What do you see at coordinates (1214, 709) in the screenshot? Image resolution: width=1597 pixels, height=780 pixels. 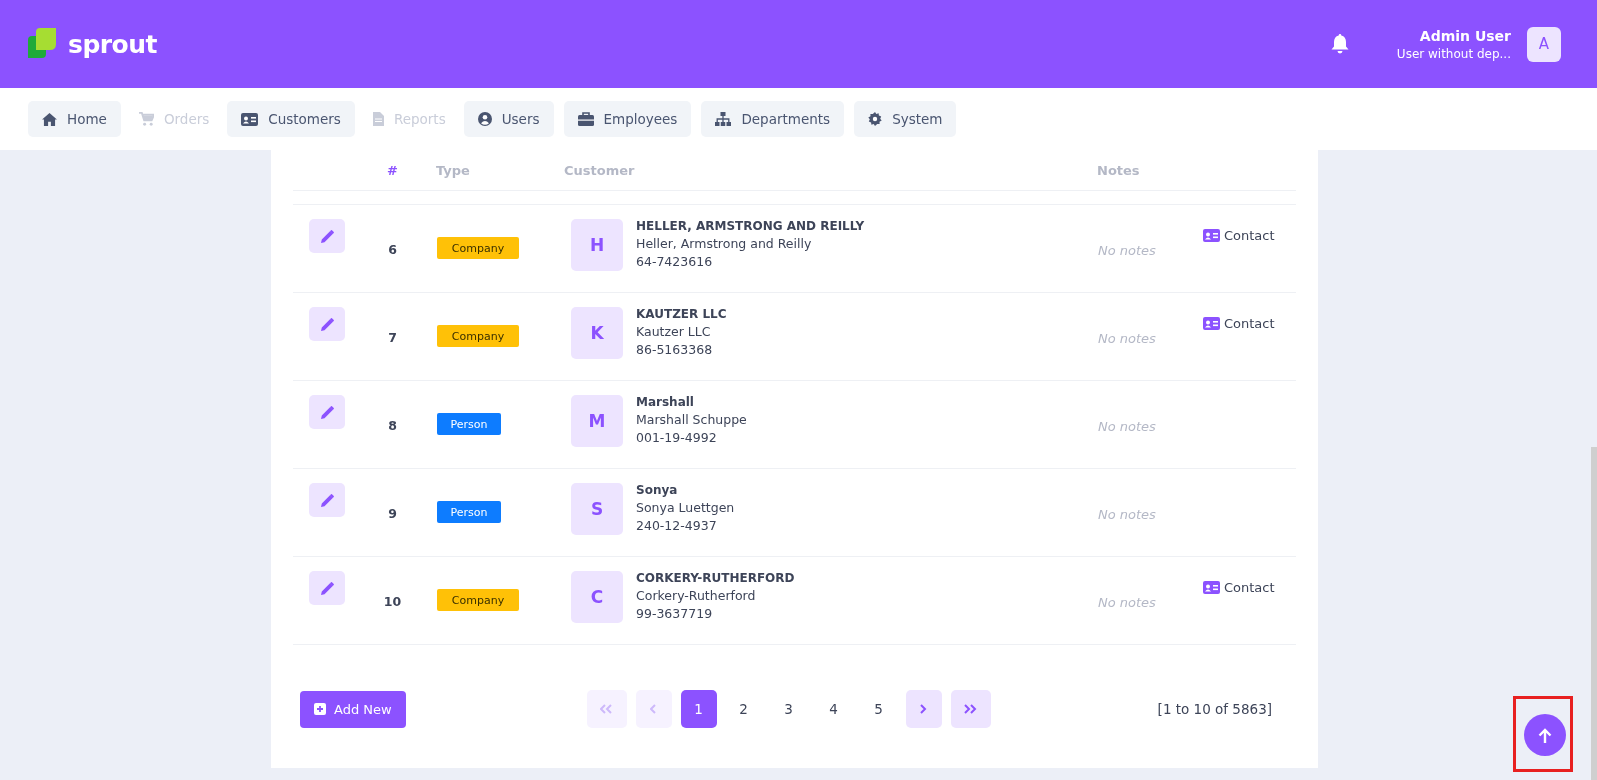 I see `range-text: [1 to 10 of 5863]` at bounding box center [1214, 709].